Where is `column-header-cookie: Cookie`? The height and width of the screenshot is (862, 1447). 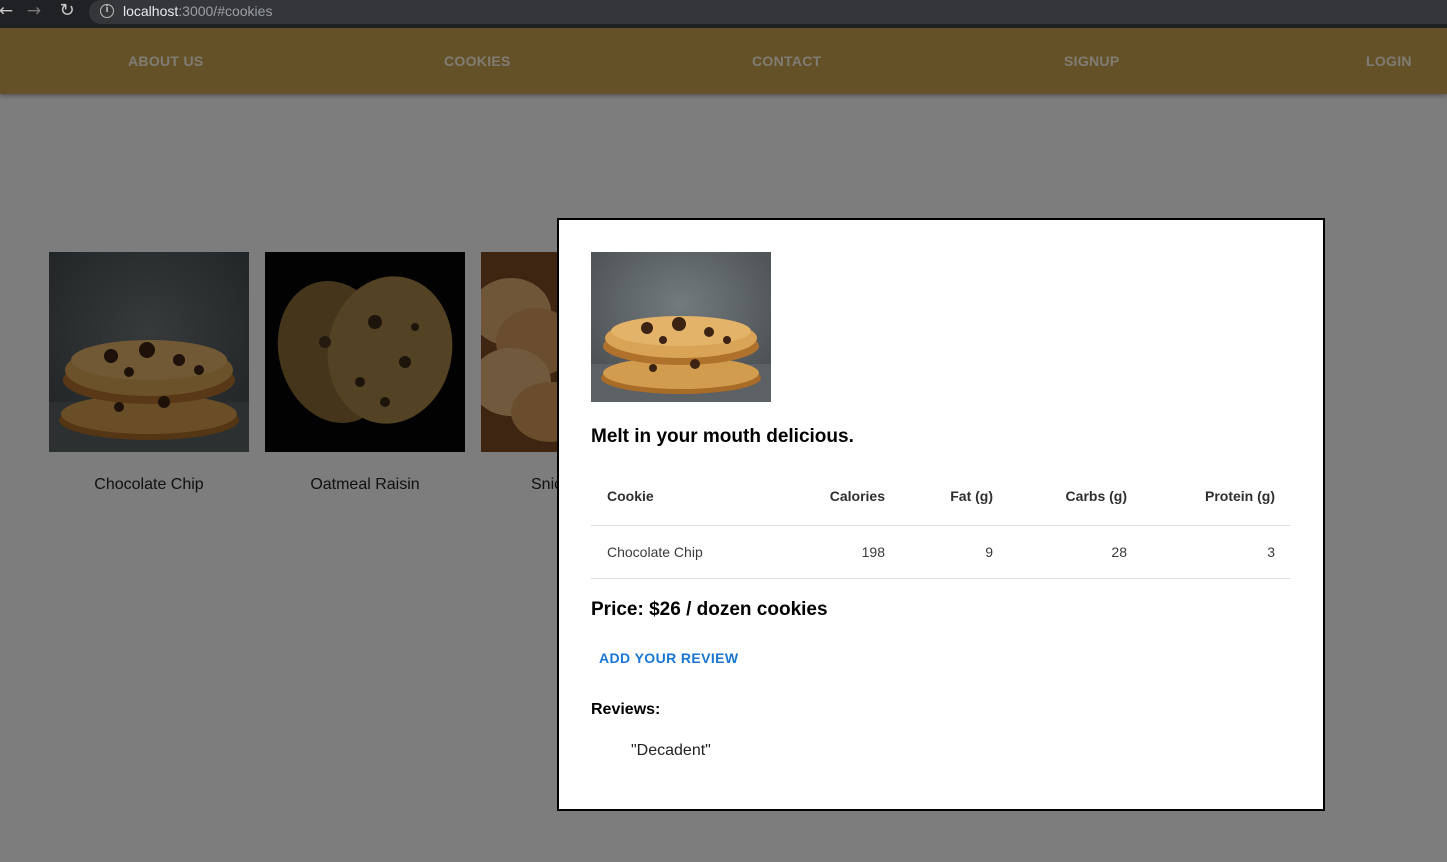 column-header-cookie: Cookie is located at coordinates (681, 496).